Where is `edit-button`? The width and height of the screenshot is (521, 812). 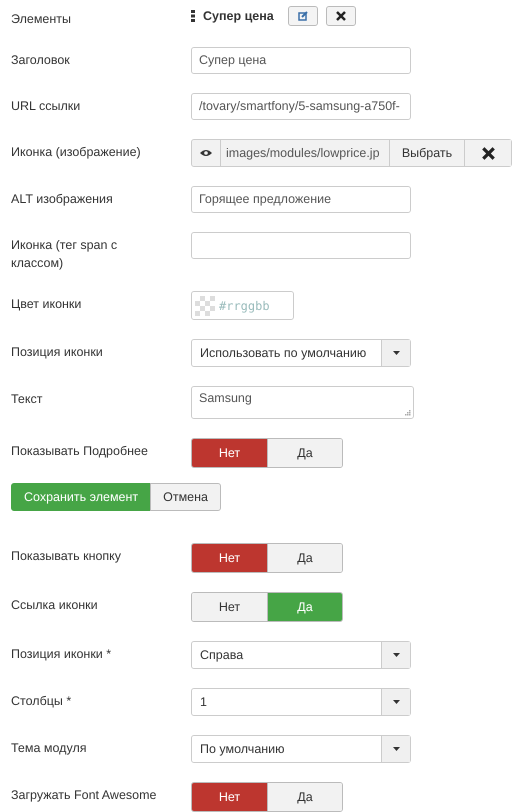
edit-button is located at coordinates (303, 16).